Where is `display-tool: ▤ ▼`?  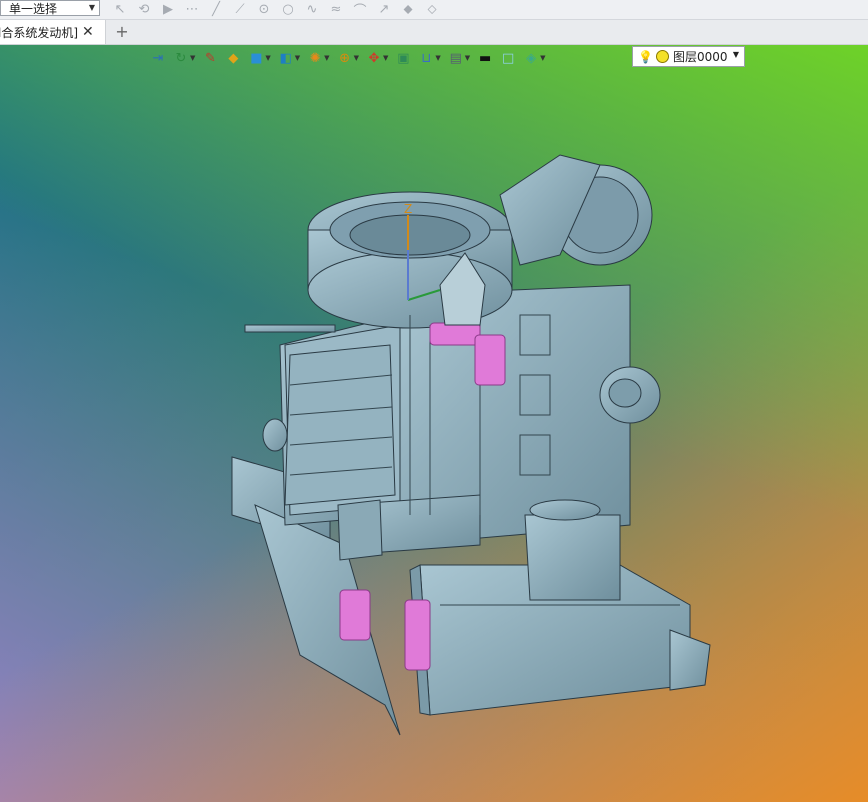 display-tool: ▤ ▼ is located at coordinates (459, 58).